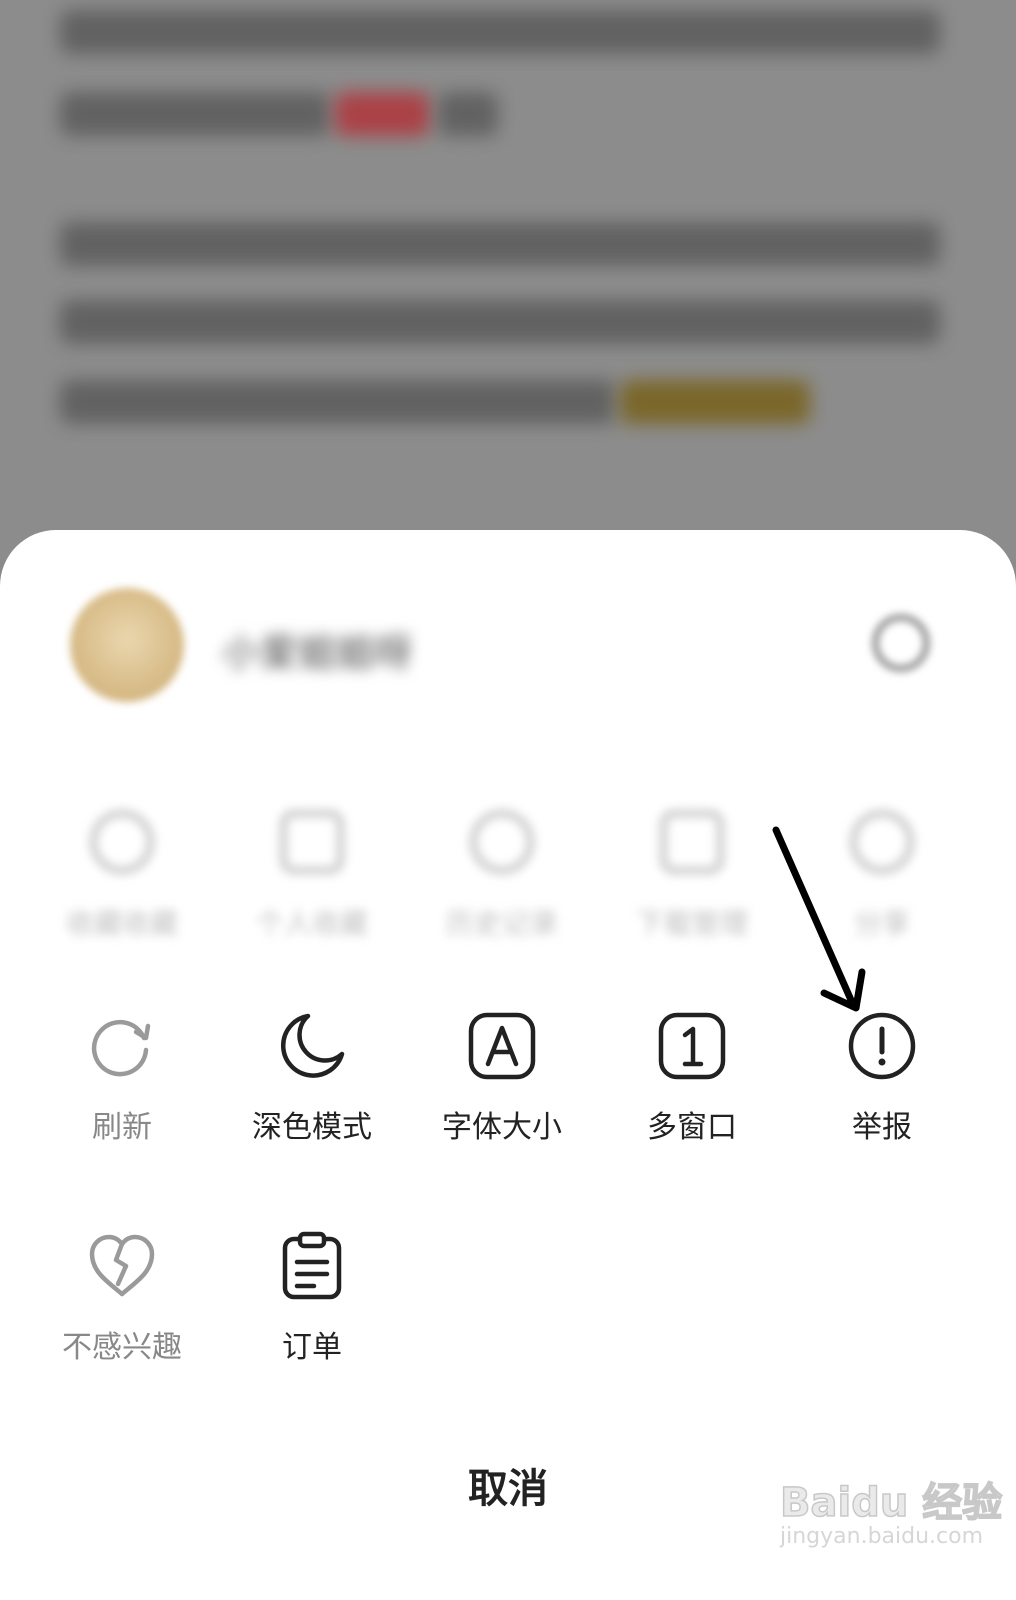 The image size is (1016, 1600). I want to click on refresh-button: 刷新, so click(122, 1100).